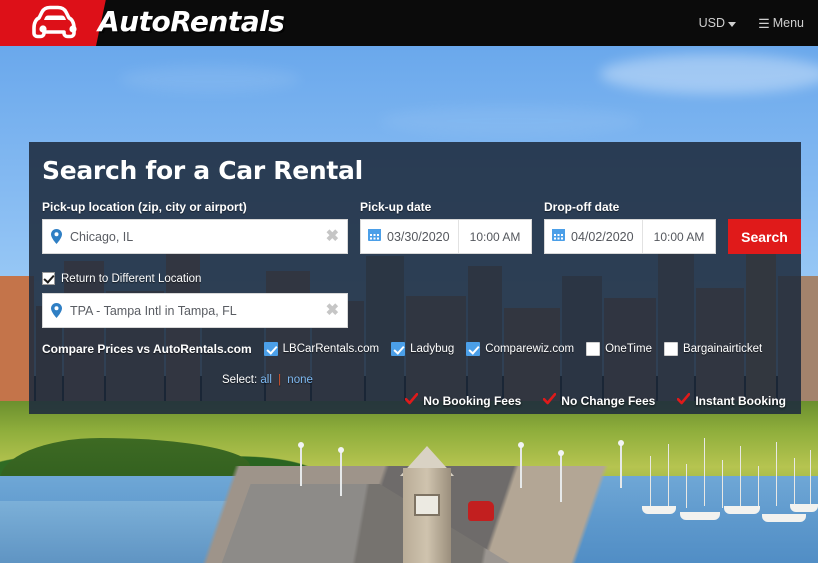 This screenshot has width=818, height=563. I want to click on pickup-date-group-box: 03/30/2020 10:00 AM, so click(446, 236).